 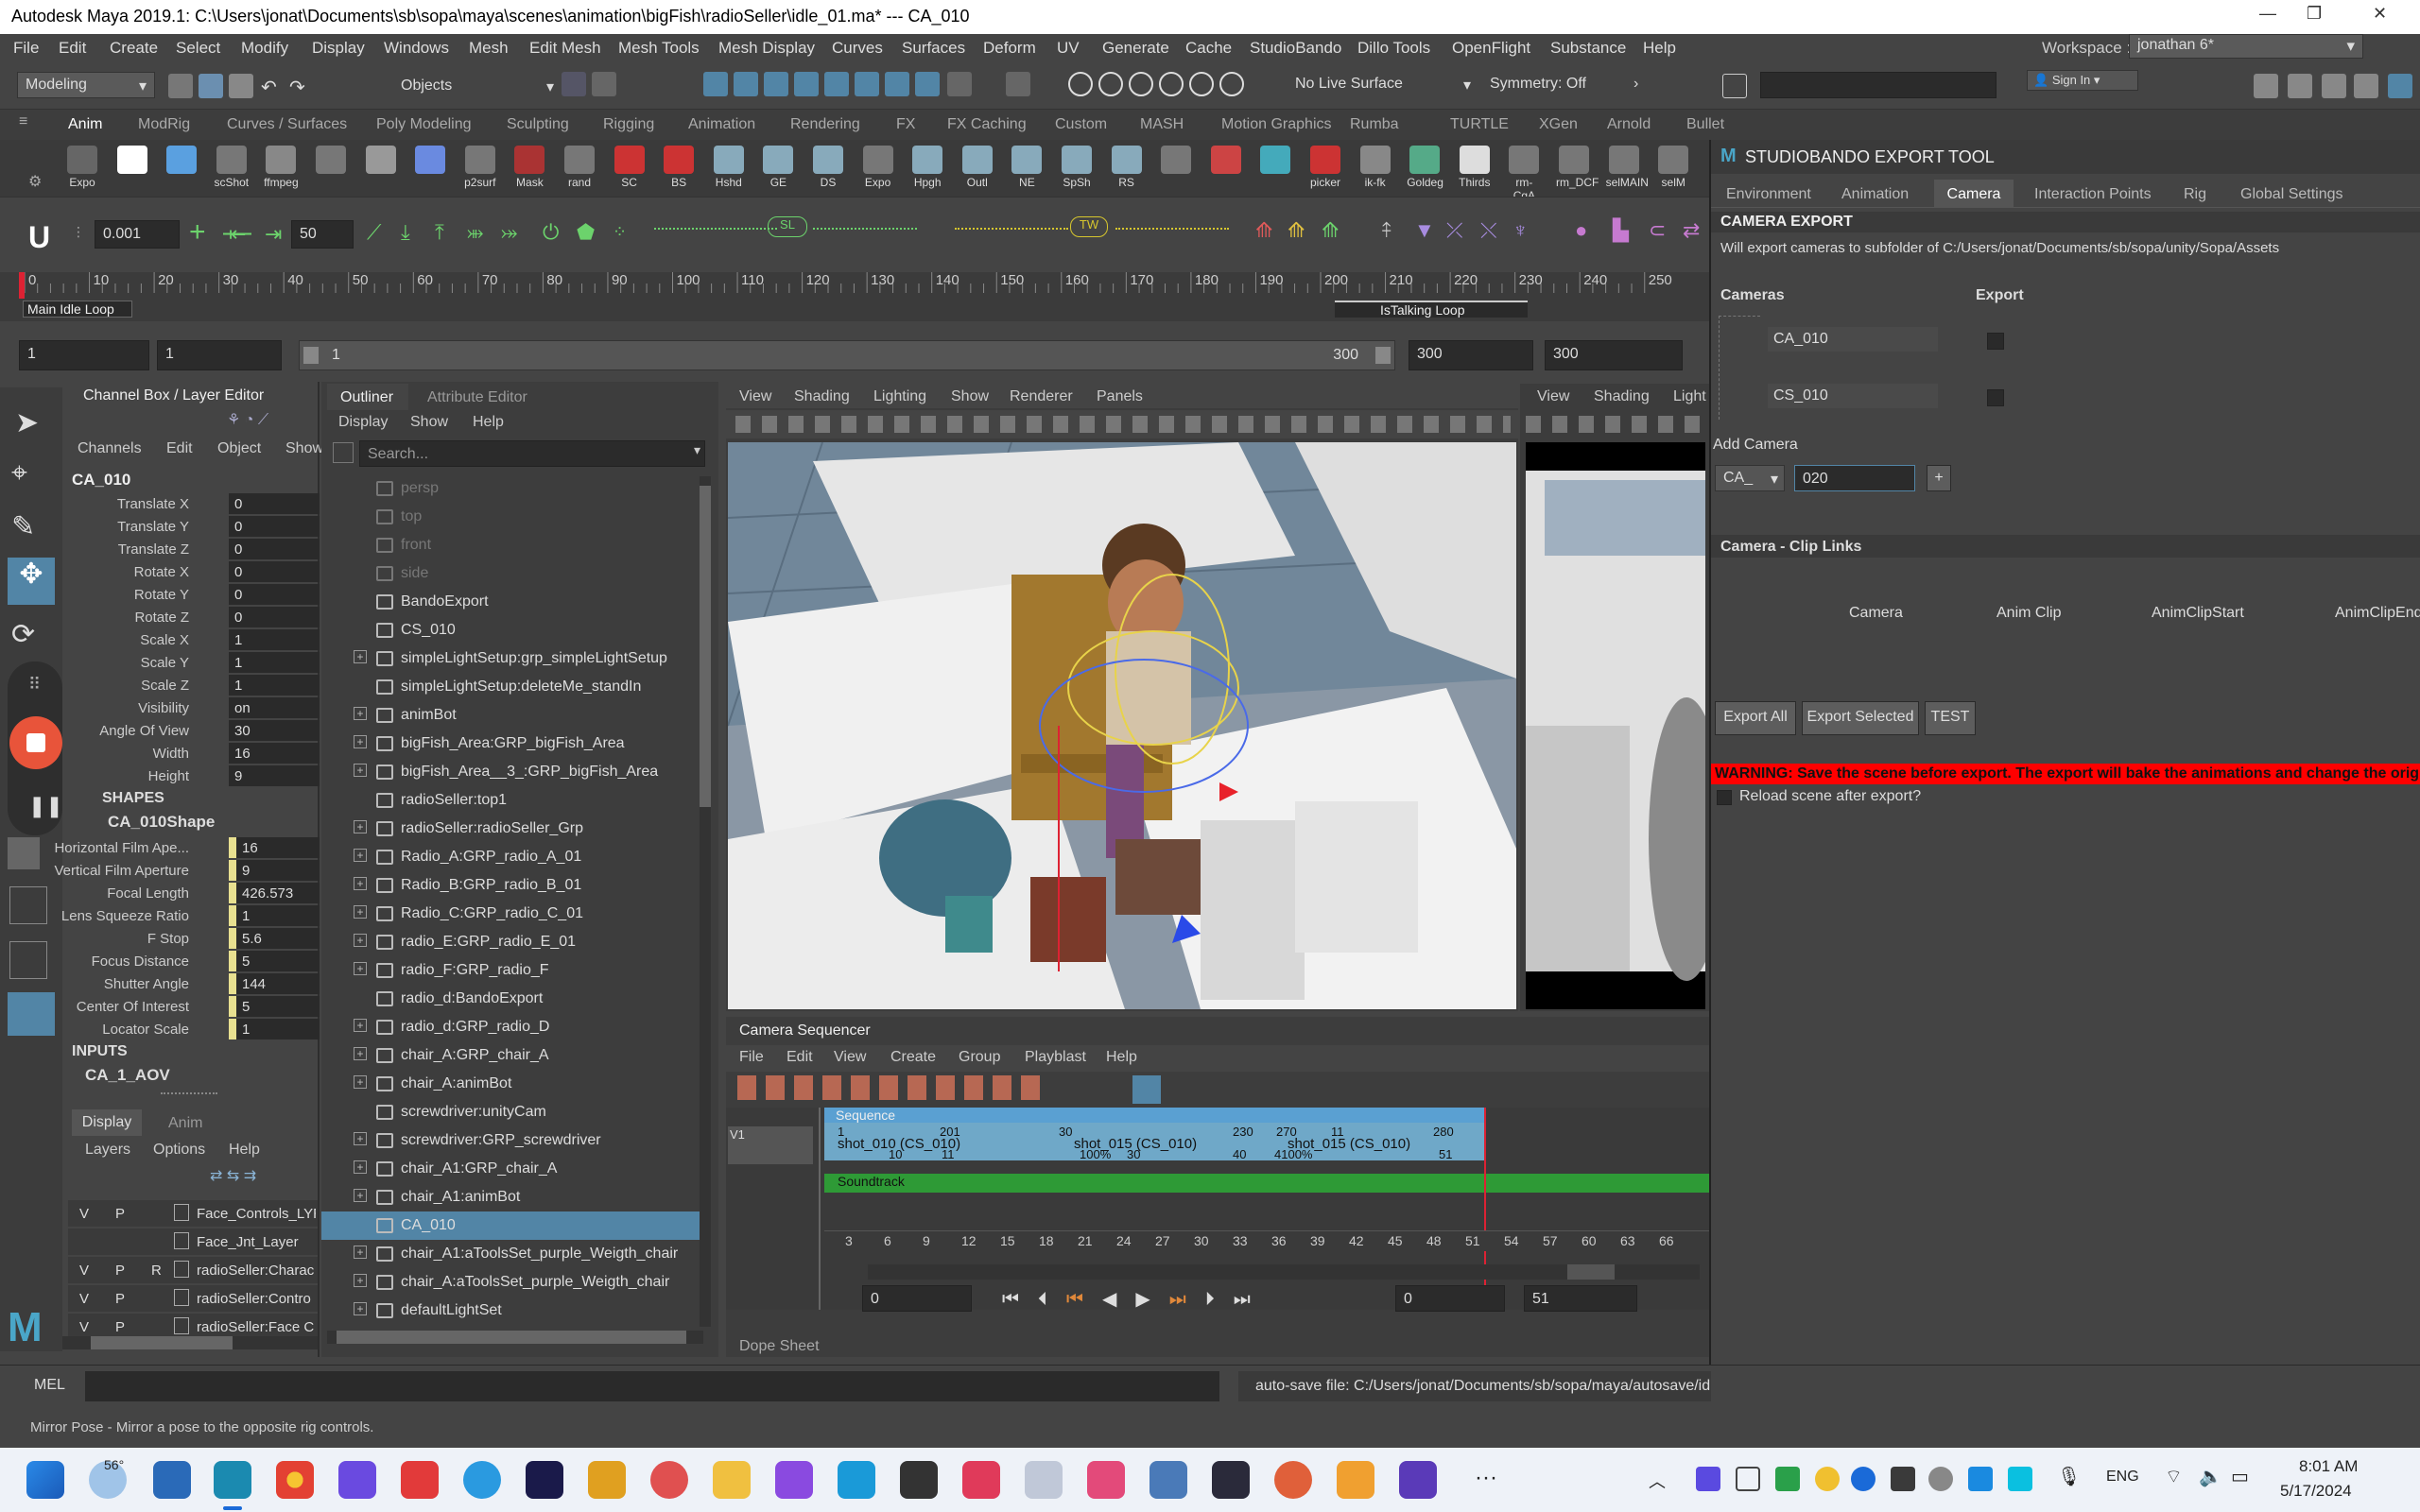 What do you see at coordinates (1724, 797) in the screenshot?
I see `reload-scene-checkbox` at bounding box center [1724, 797].